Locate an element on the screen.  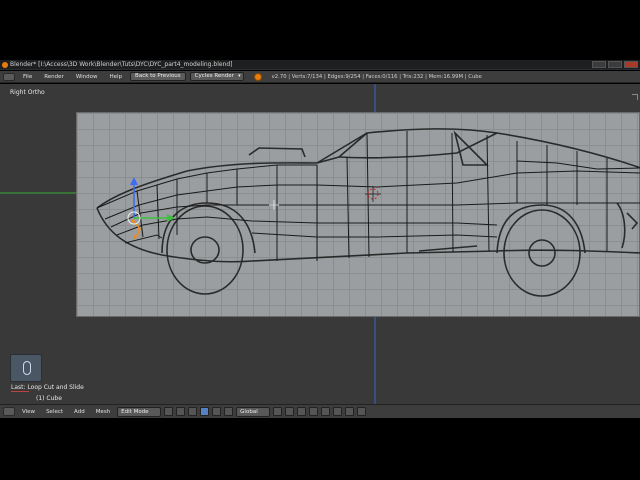
z-arrow-head-icon is located at coordinates (134, 181).